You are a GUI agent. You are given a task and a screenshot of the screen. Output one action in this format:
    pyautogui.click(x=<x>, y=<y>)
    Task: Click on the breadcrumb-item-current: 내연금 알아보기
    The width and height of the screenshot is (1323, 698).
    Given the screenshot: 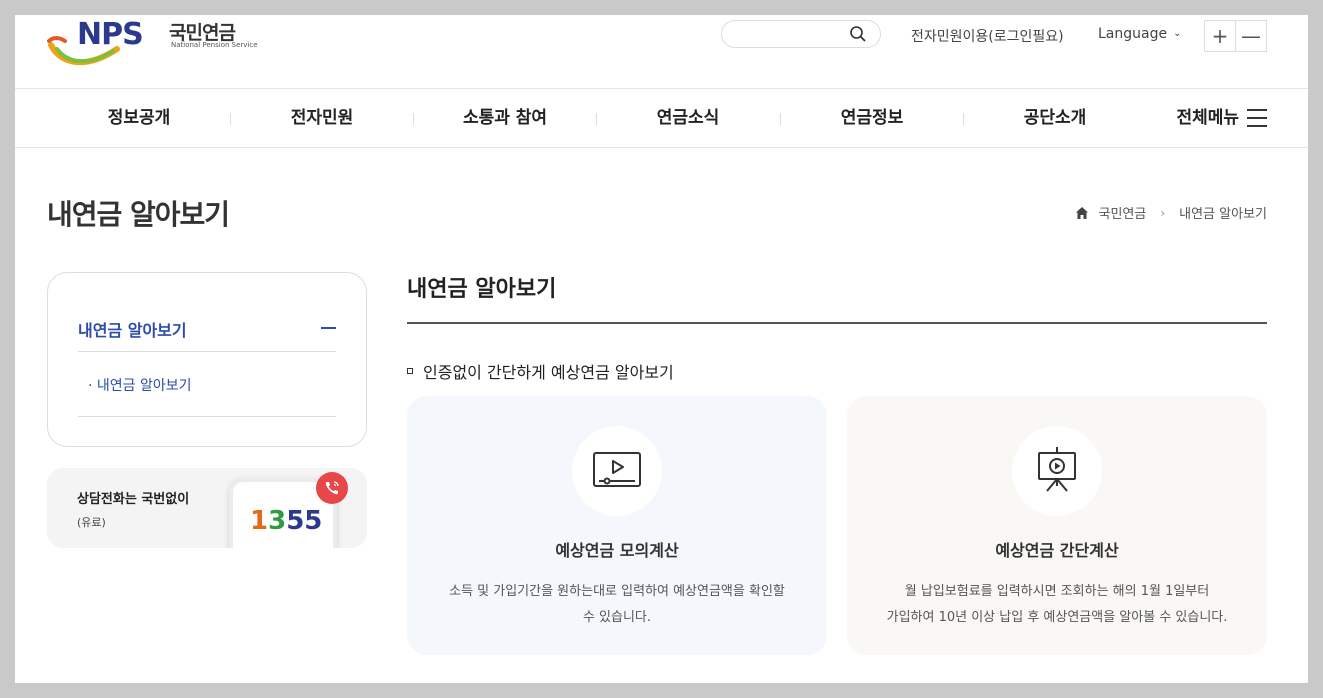 What is the action you would take?
    pyautogui.click(x=1223, y=214)
    